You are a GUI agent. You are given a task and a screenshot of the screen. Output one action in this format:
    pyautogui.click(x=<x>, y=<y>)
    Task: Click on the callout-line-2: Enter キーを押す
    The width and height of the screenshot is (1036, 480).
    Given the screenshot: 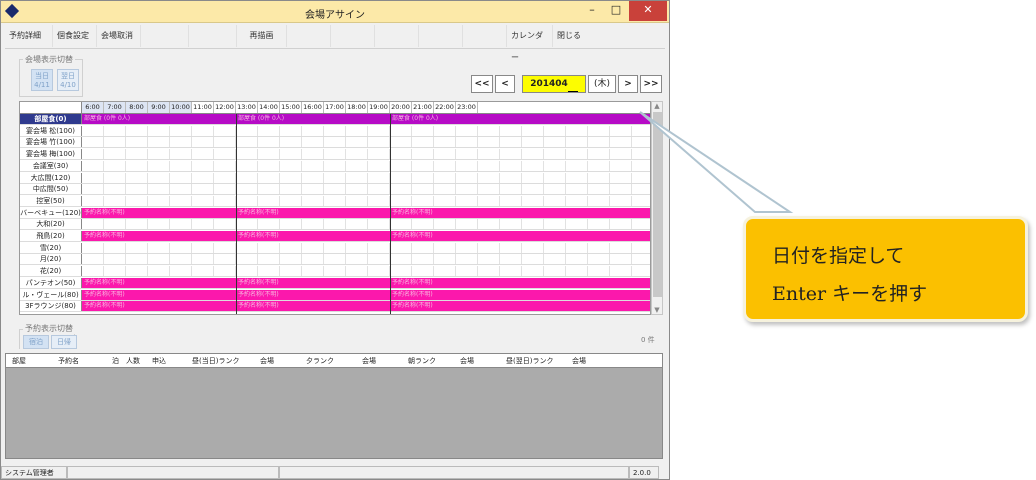 What is the action you would take?
    pyautogui.click(x=850, y=294)
    